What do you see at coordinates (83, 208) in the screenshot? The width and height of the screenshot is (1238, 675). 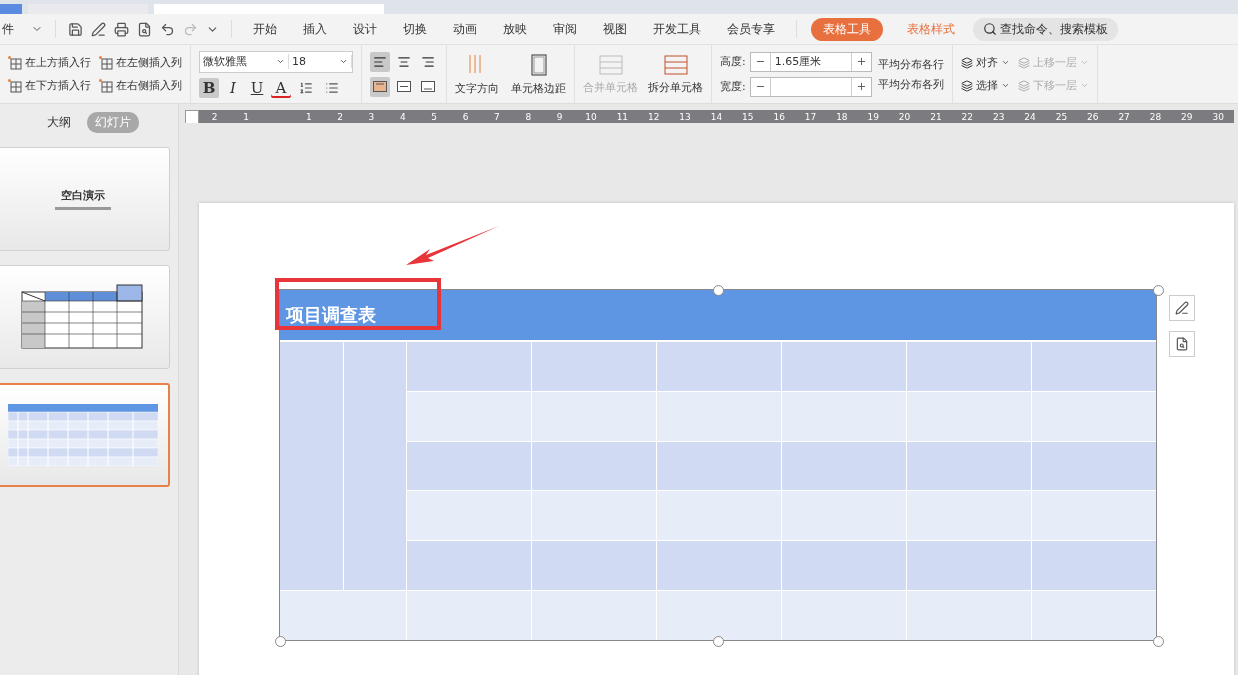 I see `subtitle-line-icon` at bounding box center [83, 208].